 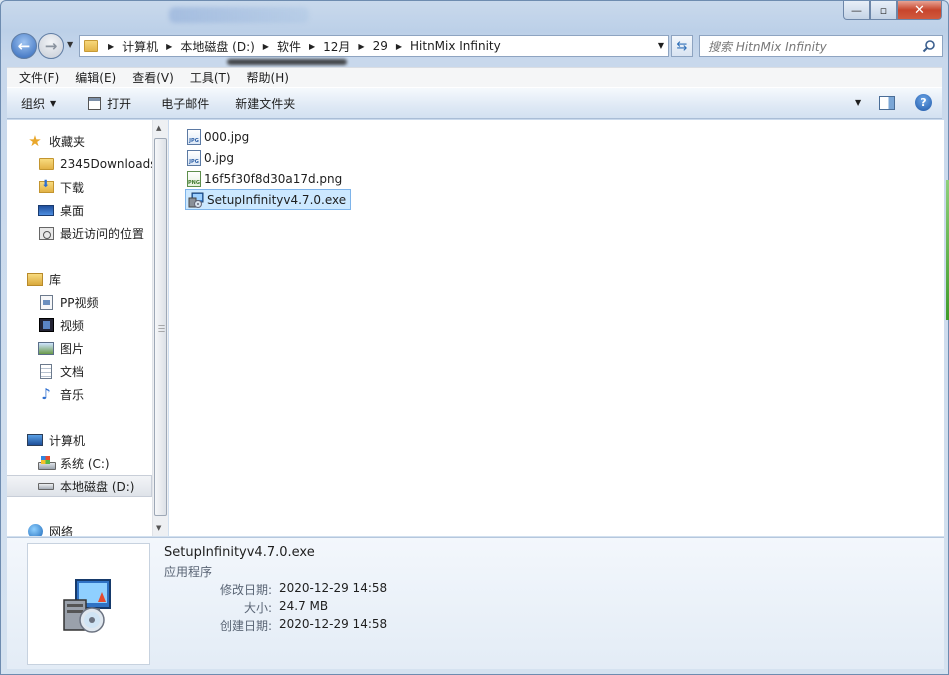 I want to click on caption-buttons: — ▫ ✕, so click(x=892, y=10).